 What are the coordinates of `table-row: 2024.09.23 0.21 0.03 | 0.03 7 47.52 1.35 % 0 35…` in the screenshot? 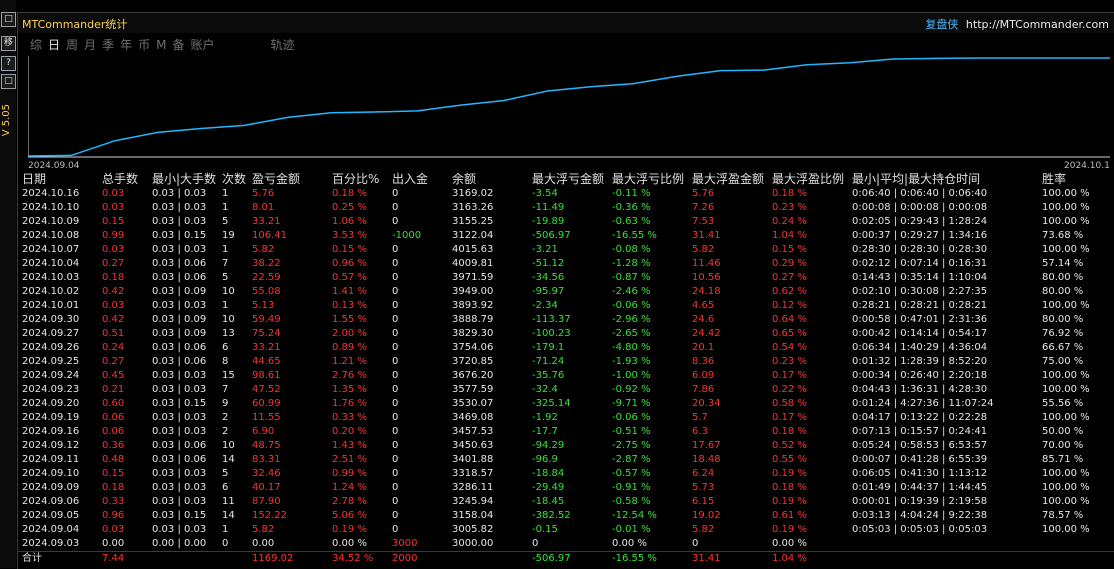 It's located at (566, 390).